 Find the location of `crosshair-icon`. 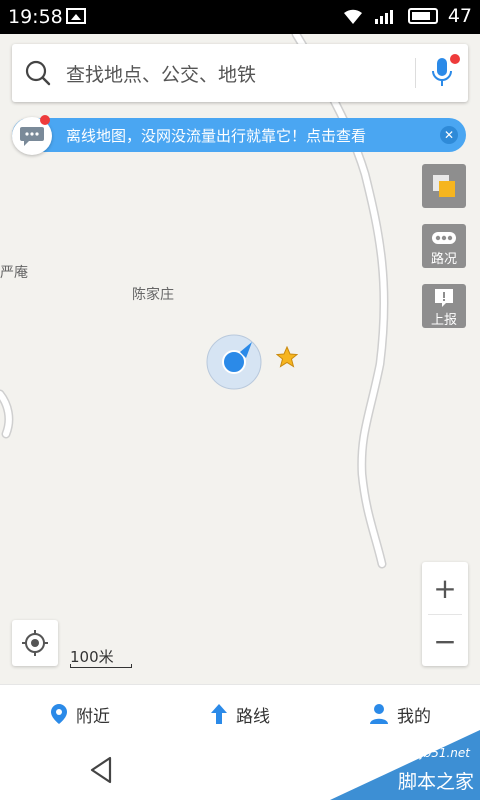

crosshair-icon is located at coordinates (35, 643).